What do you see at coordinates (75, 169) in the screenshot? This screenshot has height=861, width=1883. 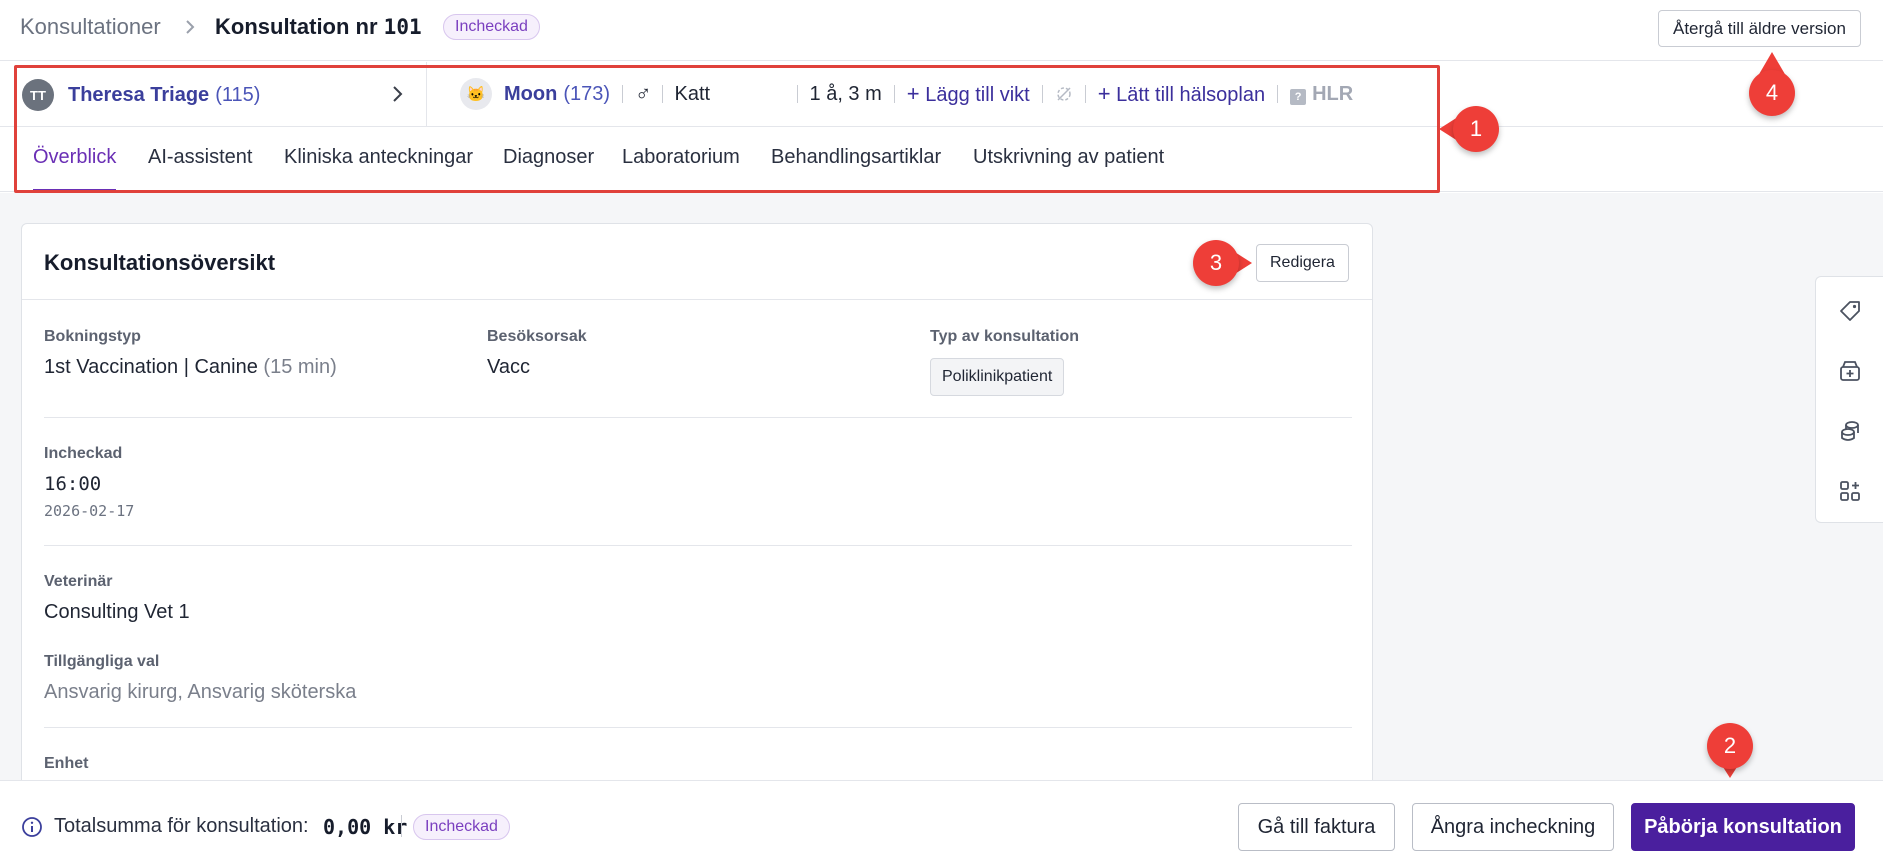 I see `tab-overblick: Överblick` at bounding box center [75, 169].